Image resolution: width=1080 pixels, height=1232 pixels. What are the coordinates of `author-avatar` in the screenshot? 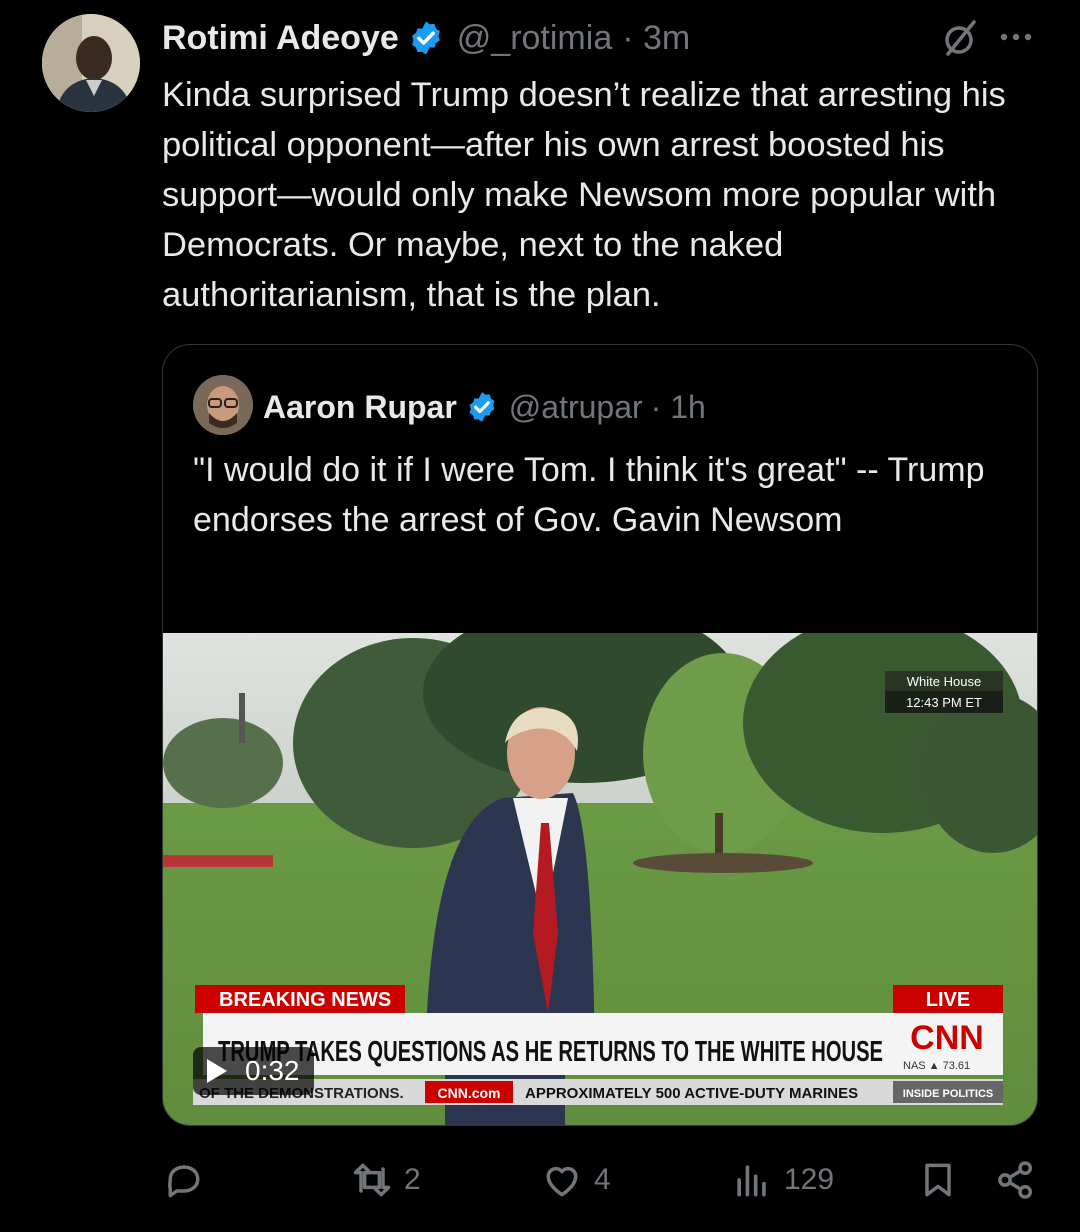 It's located at (91, 63).